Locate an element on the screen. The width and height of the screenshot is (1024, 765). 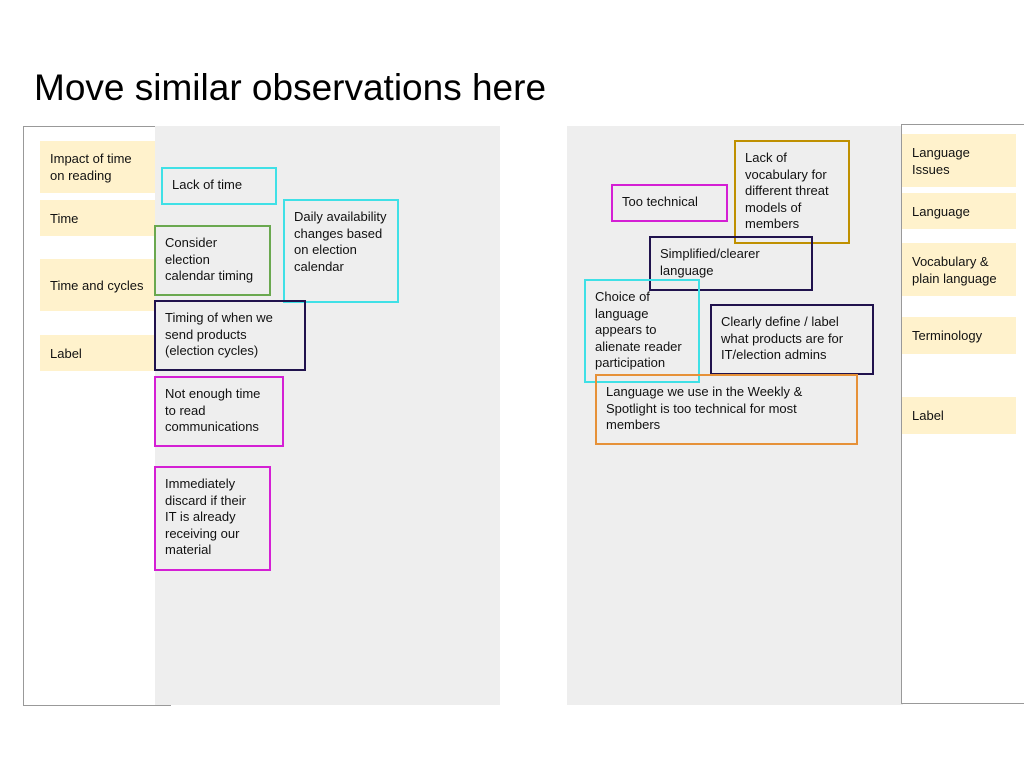
sticky-note: Not enough time to read communications is located at coordinates (219, 411).